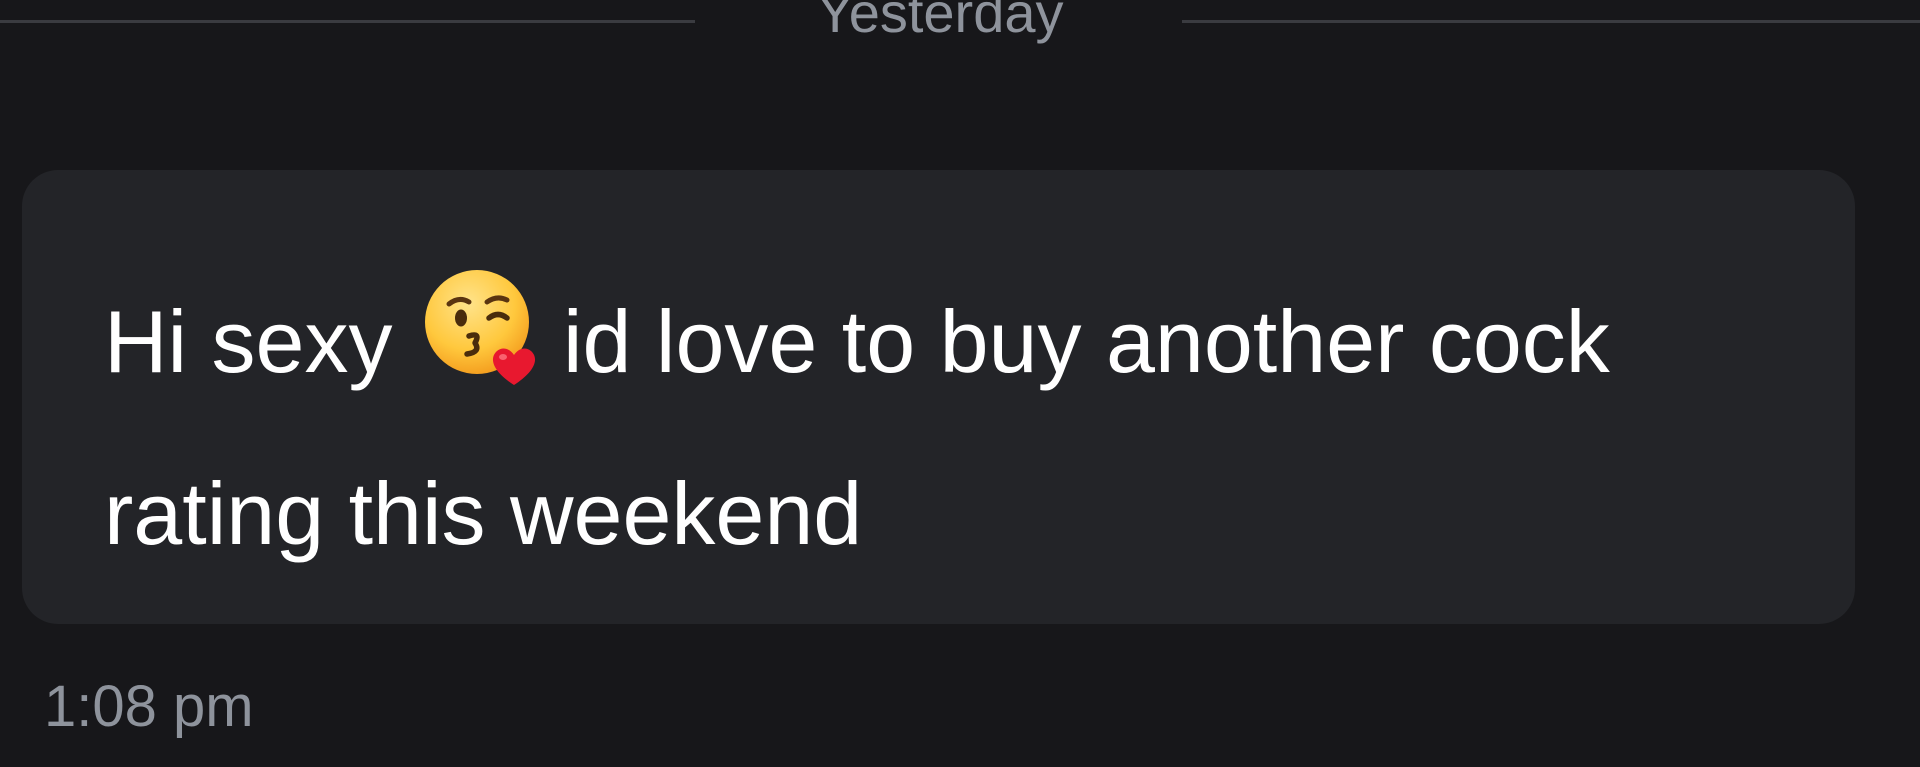  Describe the element at coordinates (481, 348) in the screenshot. I see `face-blowing-a-kiss-icon` at that location.